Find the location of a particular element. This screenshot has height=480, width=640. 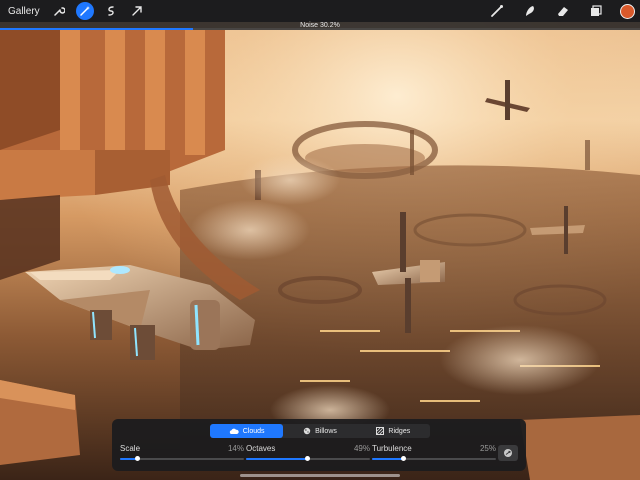

home-indicator is located at coordinates (320, 475).